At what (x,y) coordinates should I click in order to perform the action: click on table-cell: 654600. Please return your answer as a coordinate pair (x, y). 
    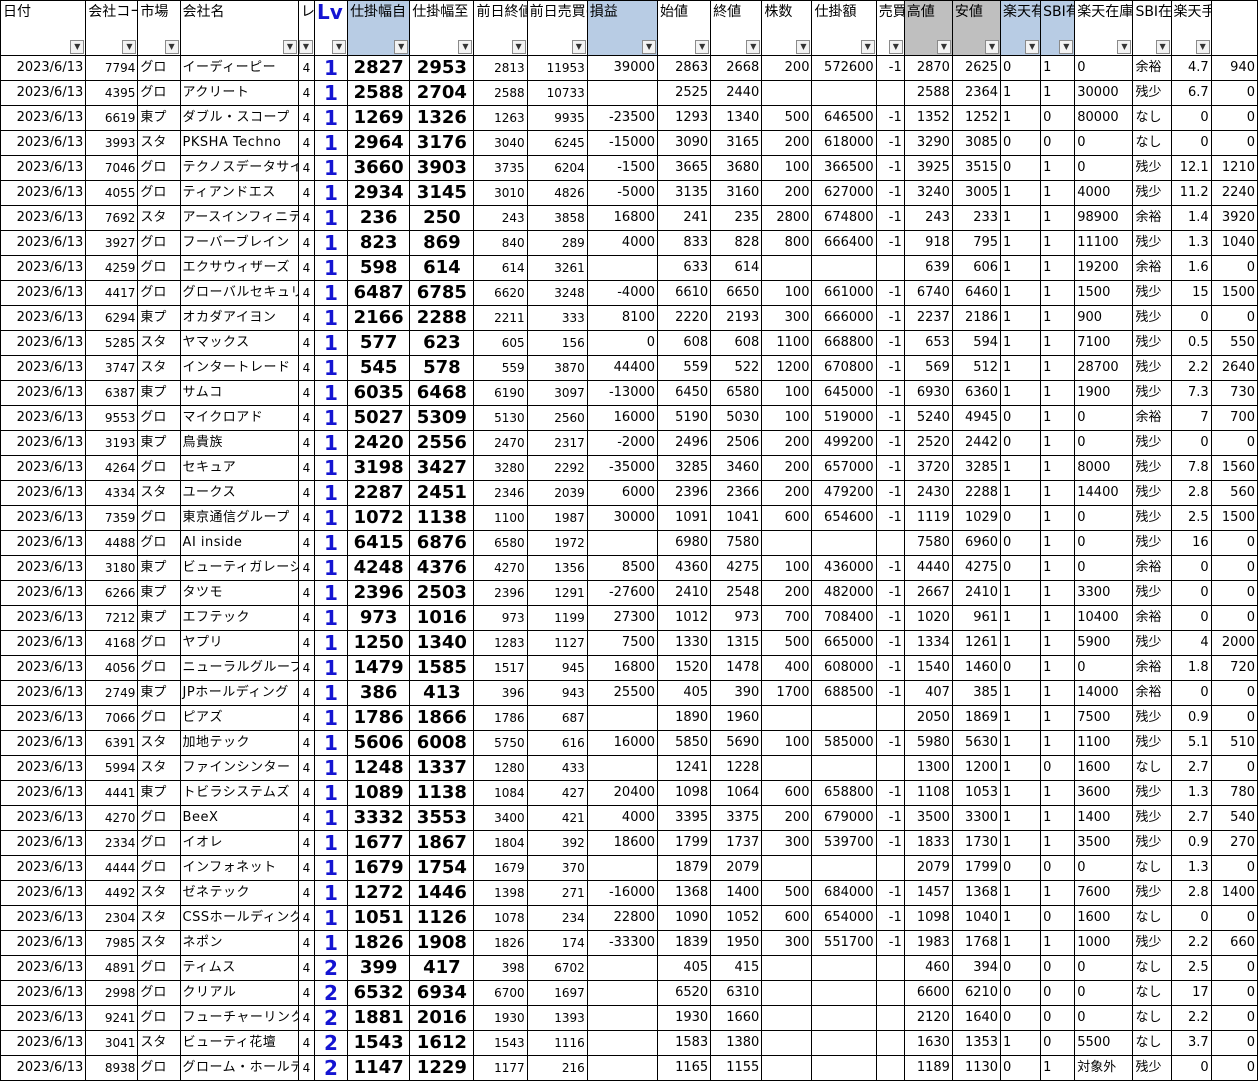
    Looking at the image, I should click on (844, 518).